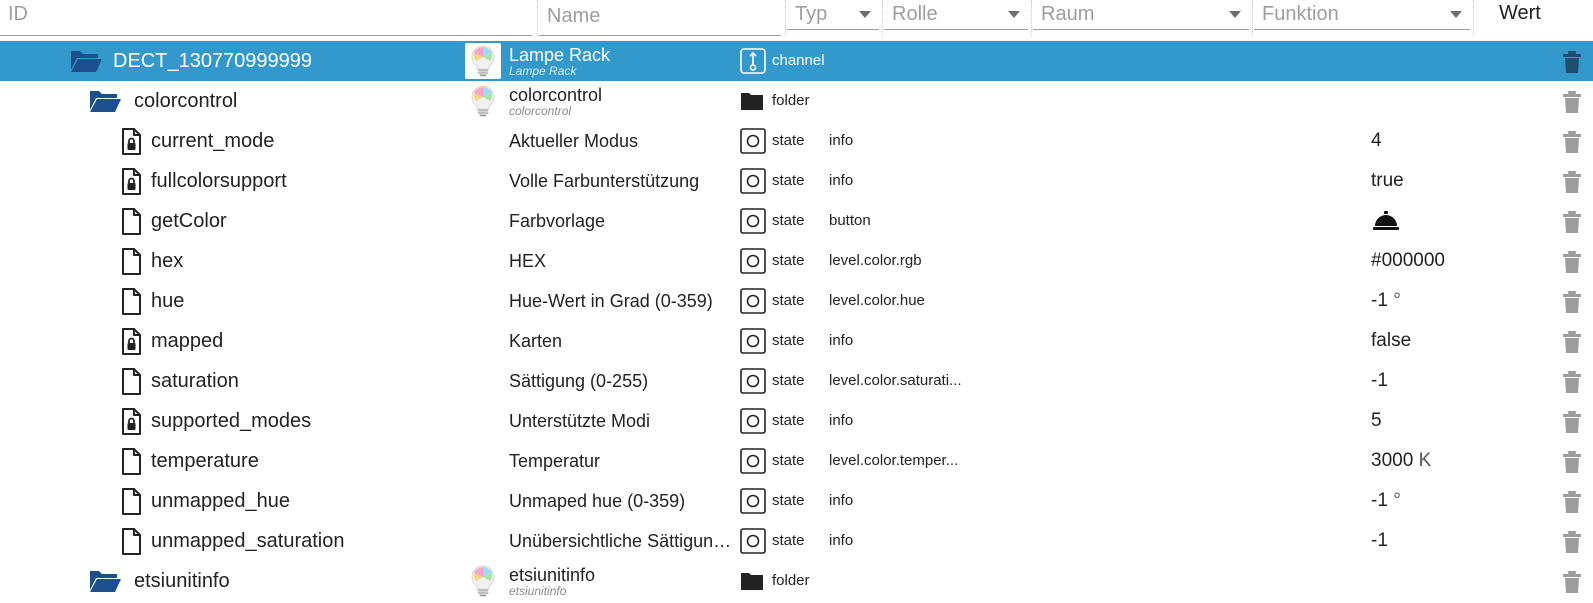 The width and height of the screenshot is (1593, 603). What do you see at coordinates (1141, 15) in the screenshot?
I see `room-filter-select: Raum` at bounding box center [1141, 15].